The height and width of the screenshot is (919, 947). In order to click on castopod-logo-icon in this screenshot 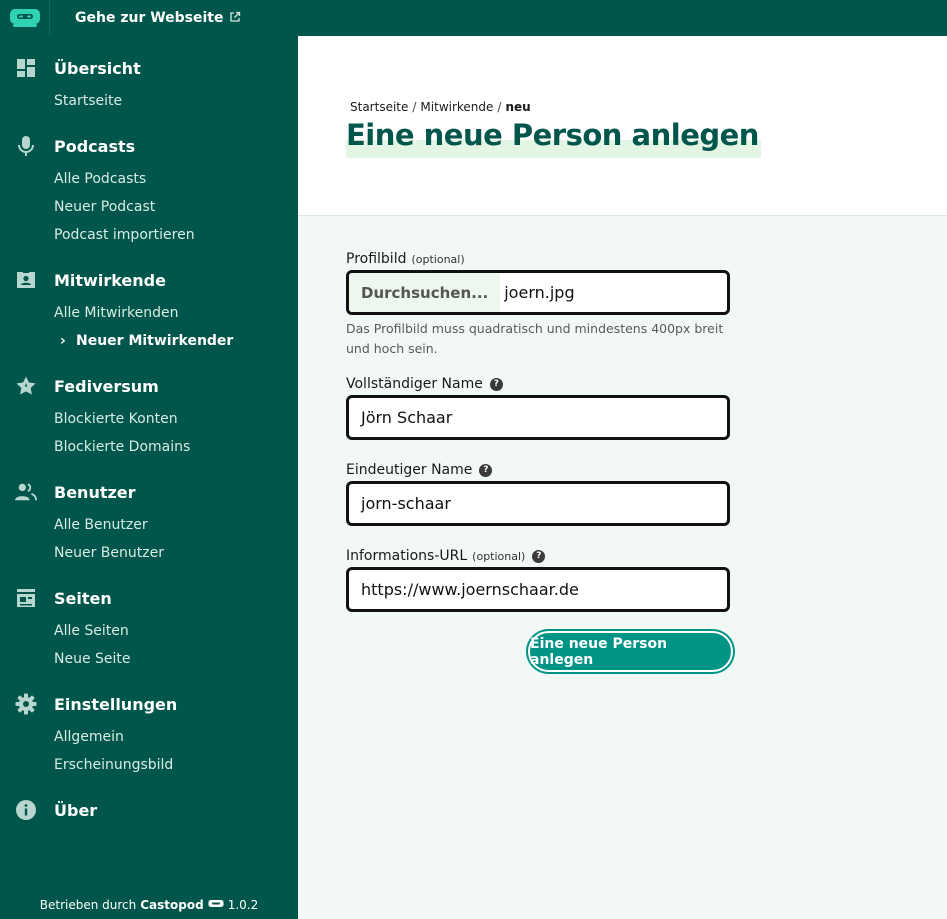, I will do `click(24, 18)`.